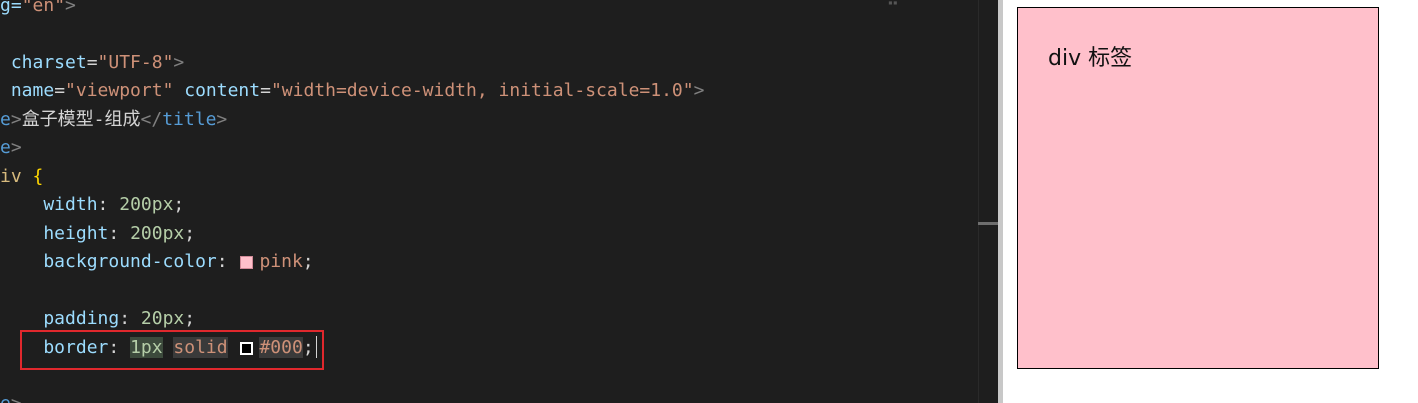  What do you see at coordinates (43, 62) in the screenshot?
I see `code-token: charset` at bounding box center [43, 62].